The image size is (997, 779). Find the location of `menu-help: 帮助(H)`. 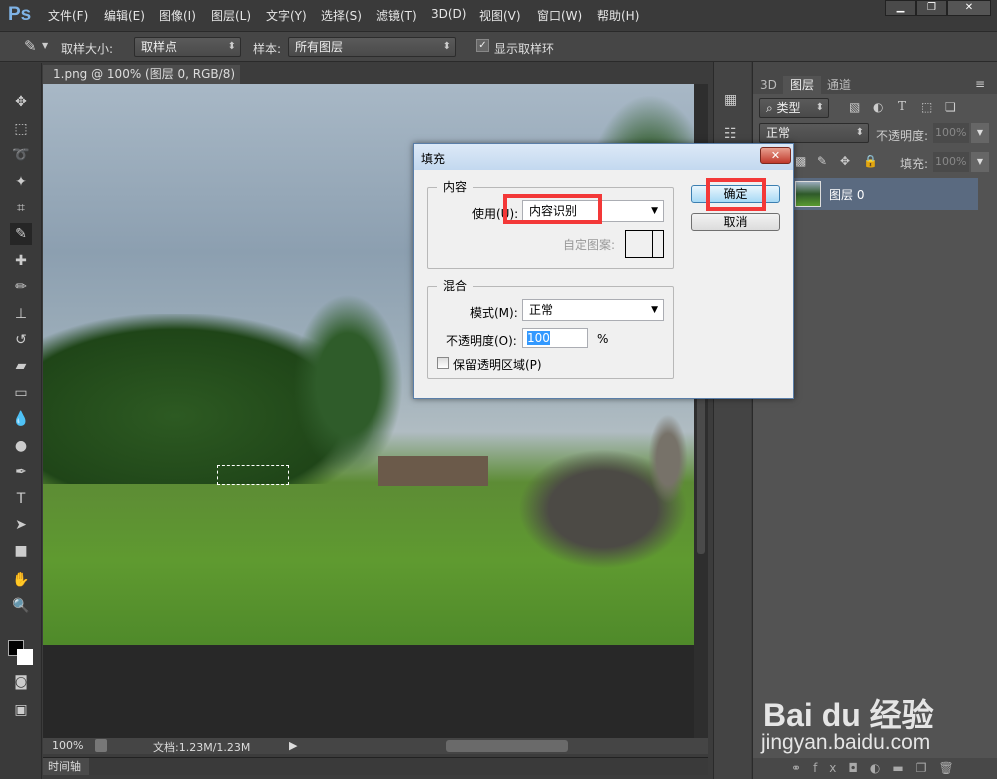

menu-help: 帮助(H) is located at coordinates (618, 15).